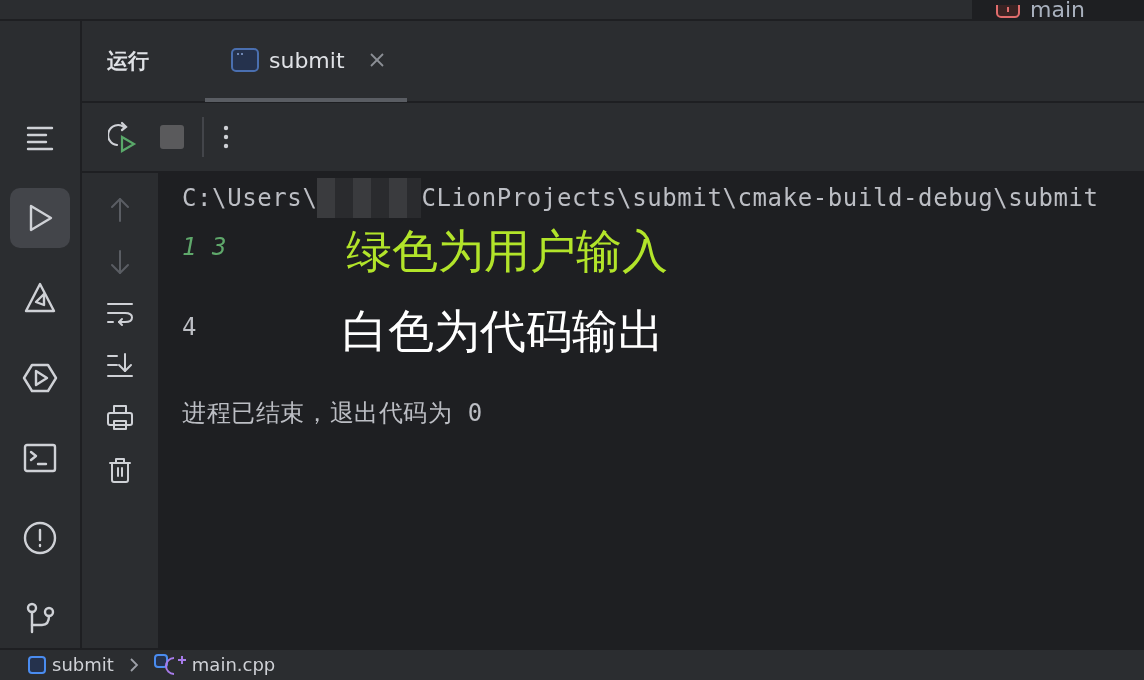  What do you see at coordinates (40, 538) in the screenshot?
I see `alert-icon` at bounding box center [40, 538].